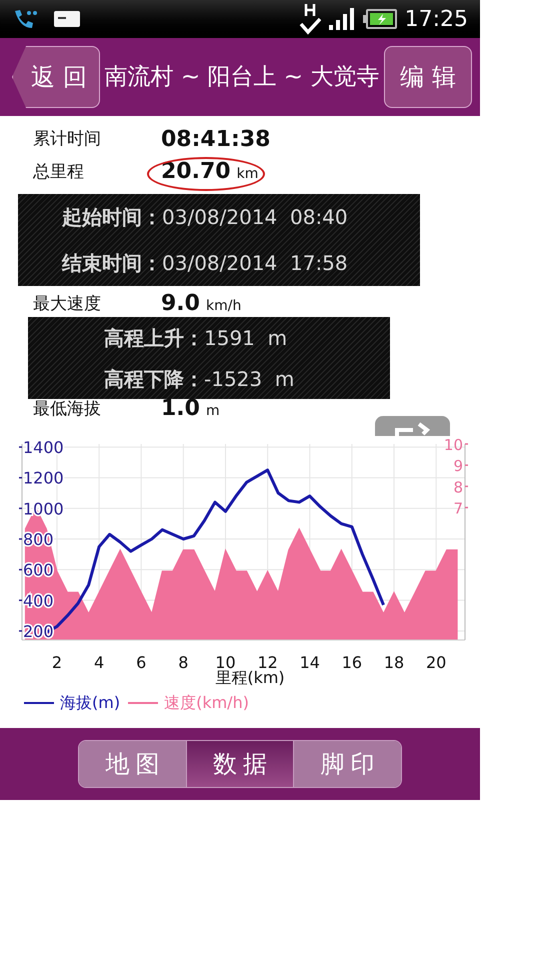 The width and height of the screenshot is (540, 960). I want to click on y-tick-label: 1200, so click(43, 478).